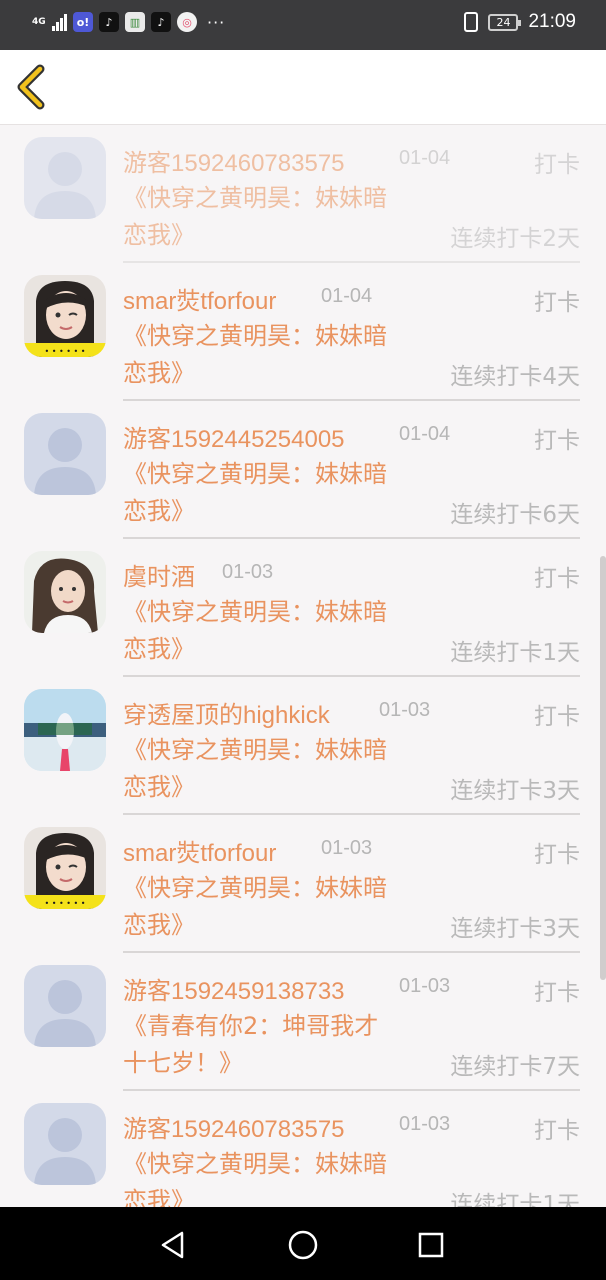  I want to click on book-title: 《快穿之黄明昊：妹妹暗恋我》, so click(283, 1176).